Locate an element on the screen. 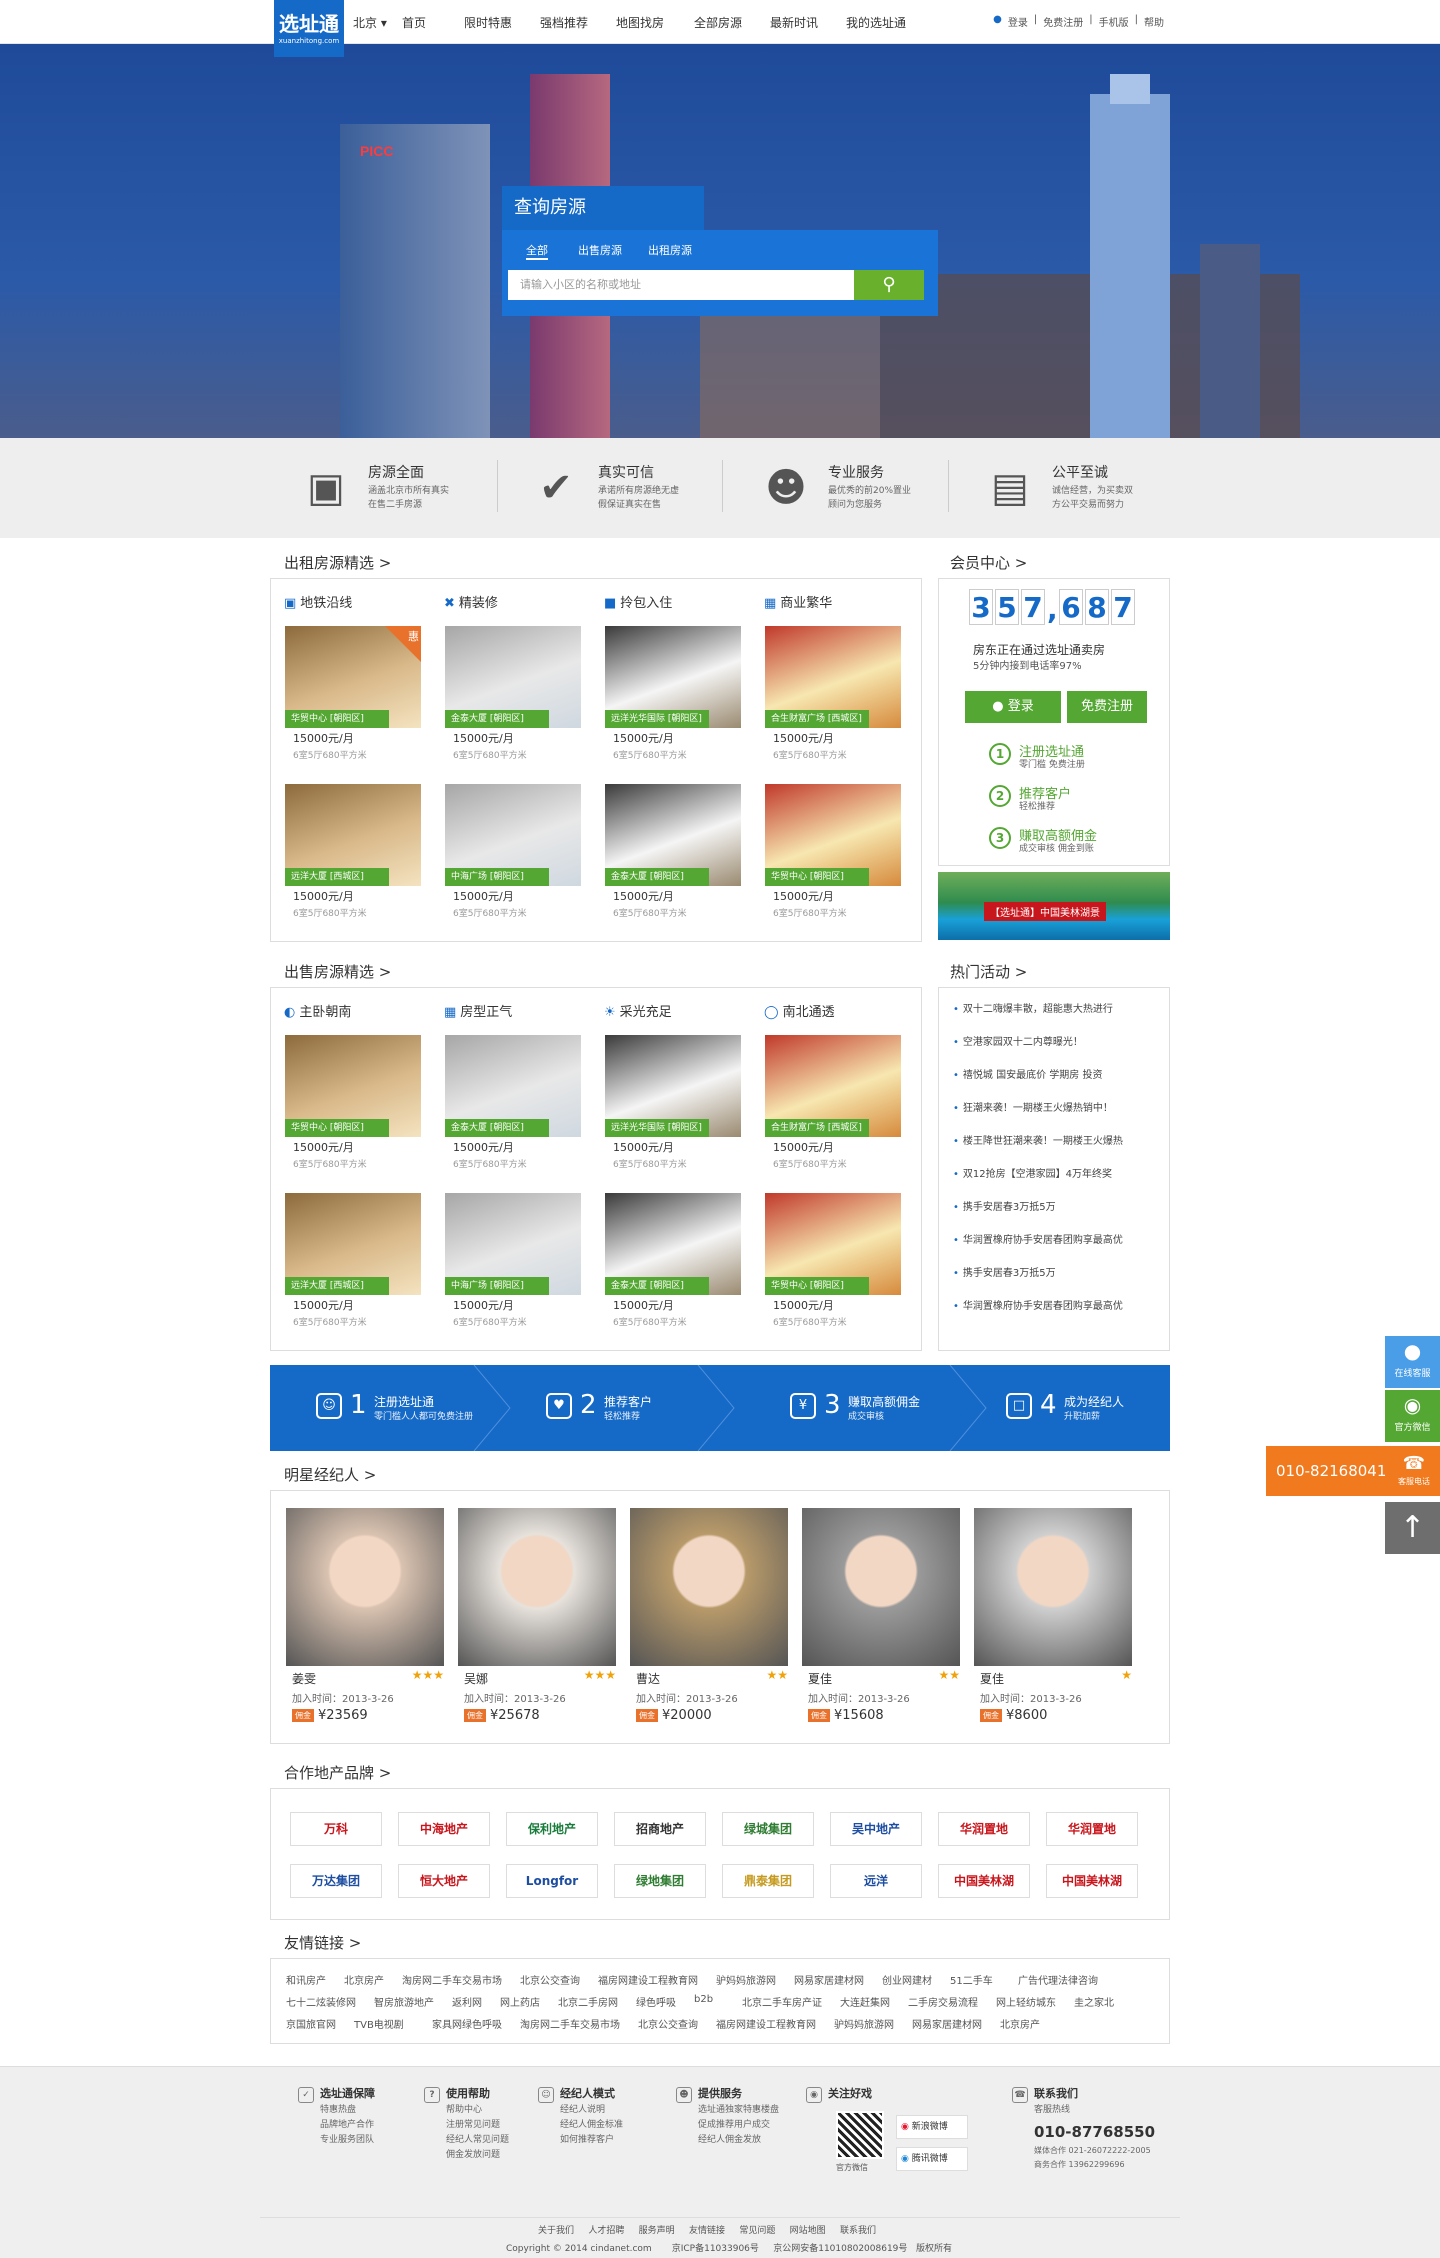 The width and height of the screenshot is (1440, 2258). brand-logo: 中海地产 is located at coordinates (444, 1829).